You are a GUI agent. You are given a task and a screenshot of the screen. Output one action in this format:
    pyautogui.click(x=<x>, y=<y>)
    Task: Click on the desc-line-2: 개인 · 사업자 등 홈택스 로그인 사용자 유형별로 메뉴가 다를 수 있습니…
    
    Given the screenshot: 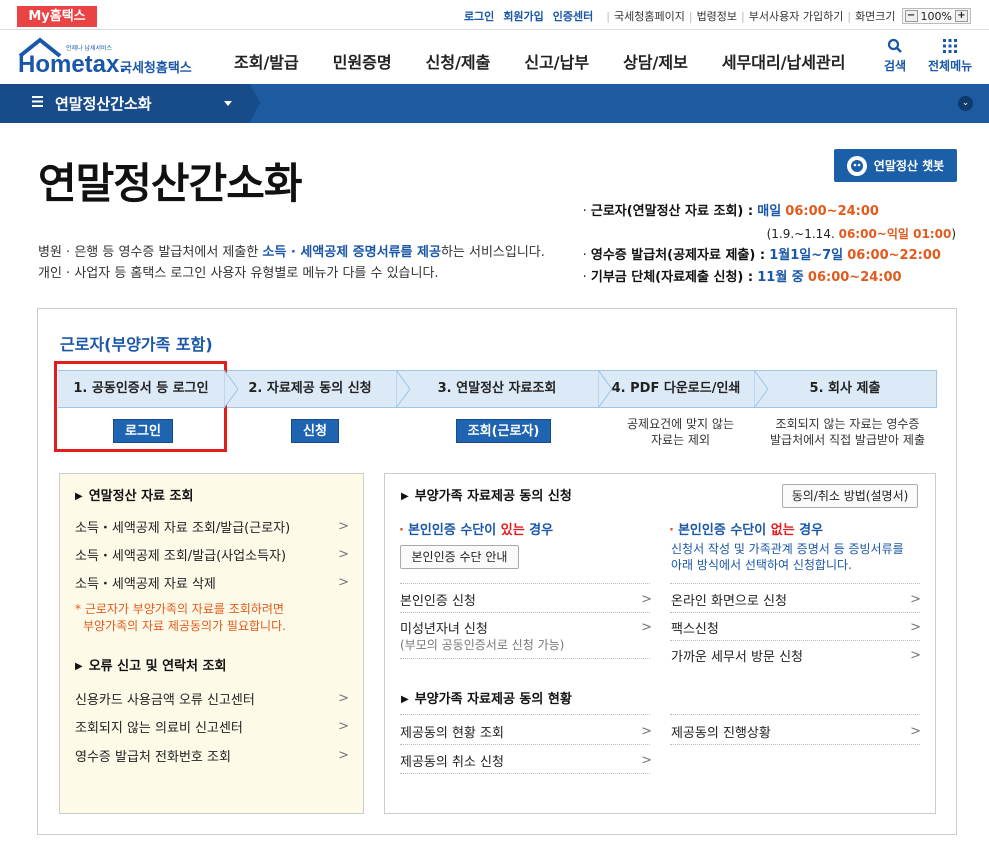 What is the action you would take?
    pyautogui.click(x=238, y=273)
    